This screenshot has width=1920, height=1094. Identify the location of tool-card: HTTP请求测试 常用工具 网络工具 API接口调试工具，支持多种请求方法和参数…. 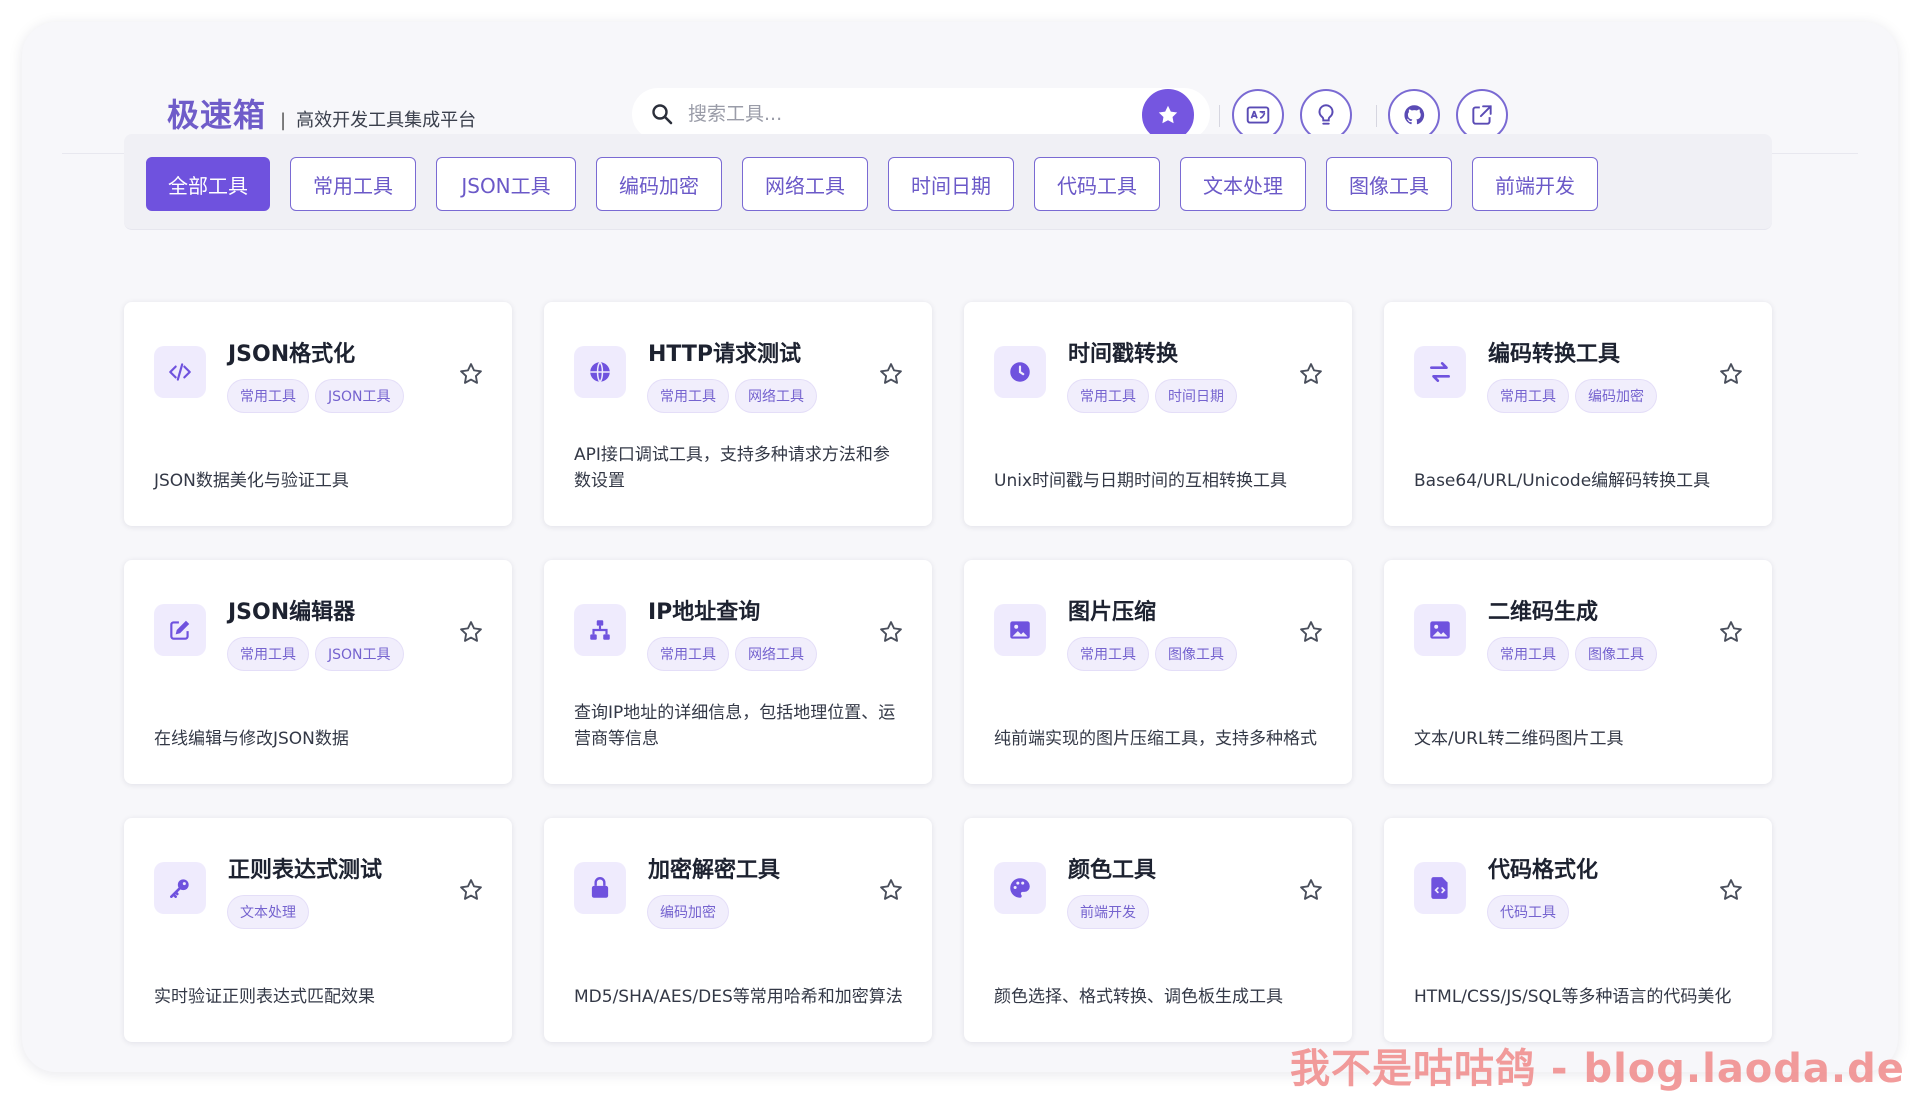
(738, 414).